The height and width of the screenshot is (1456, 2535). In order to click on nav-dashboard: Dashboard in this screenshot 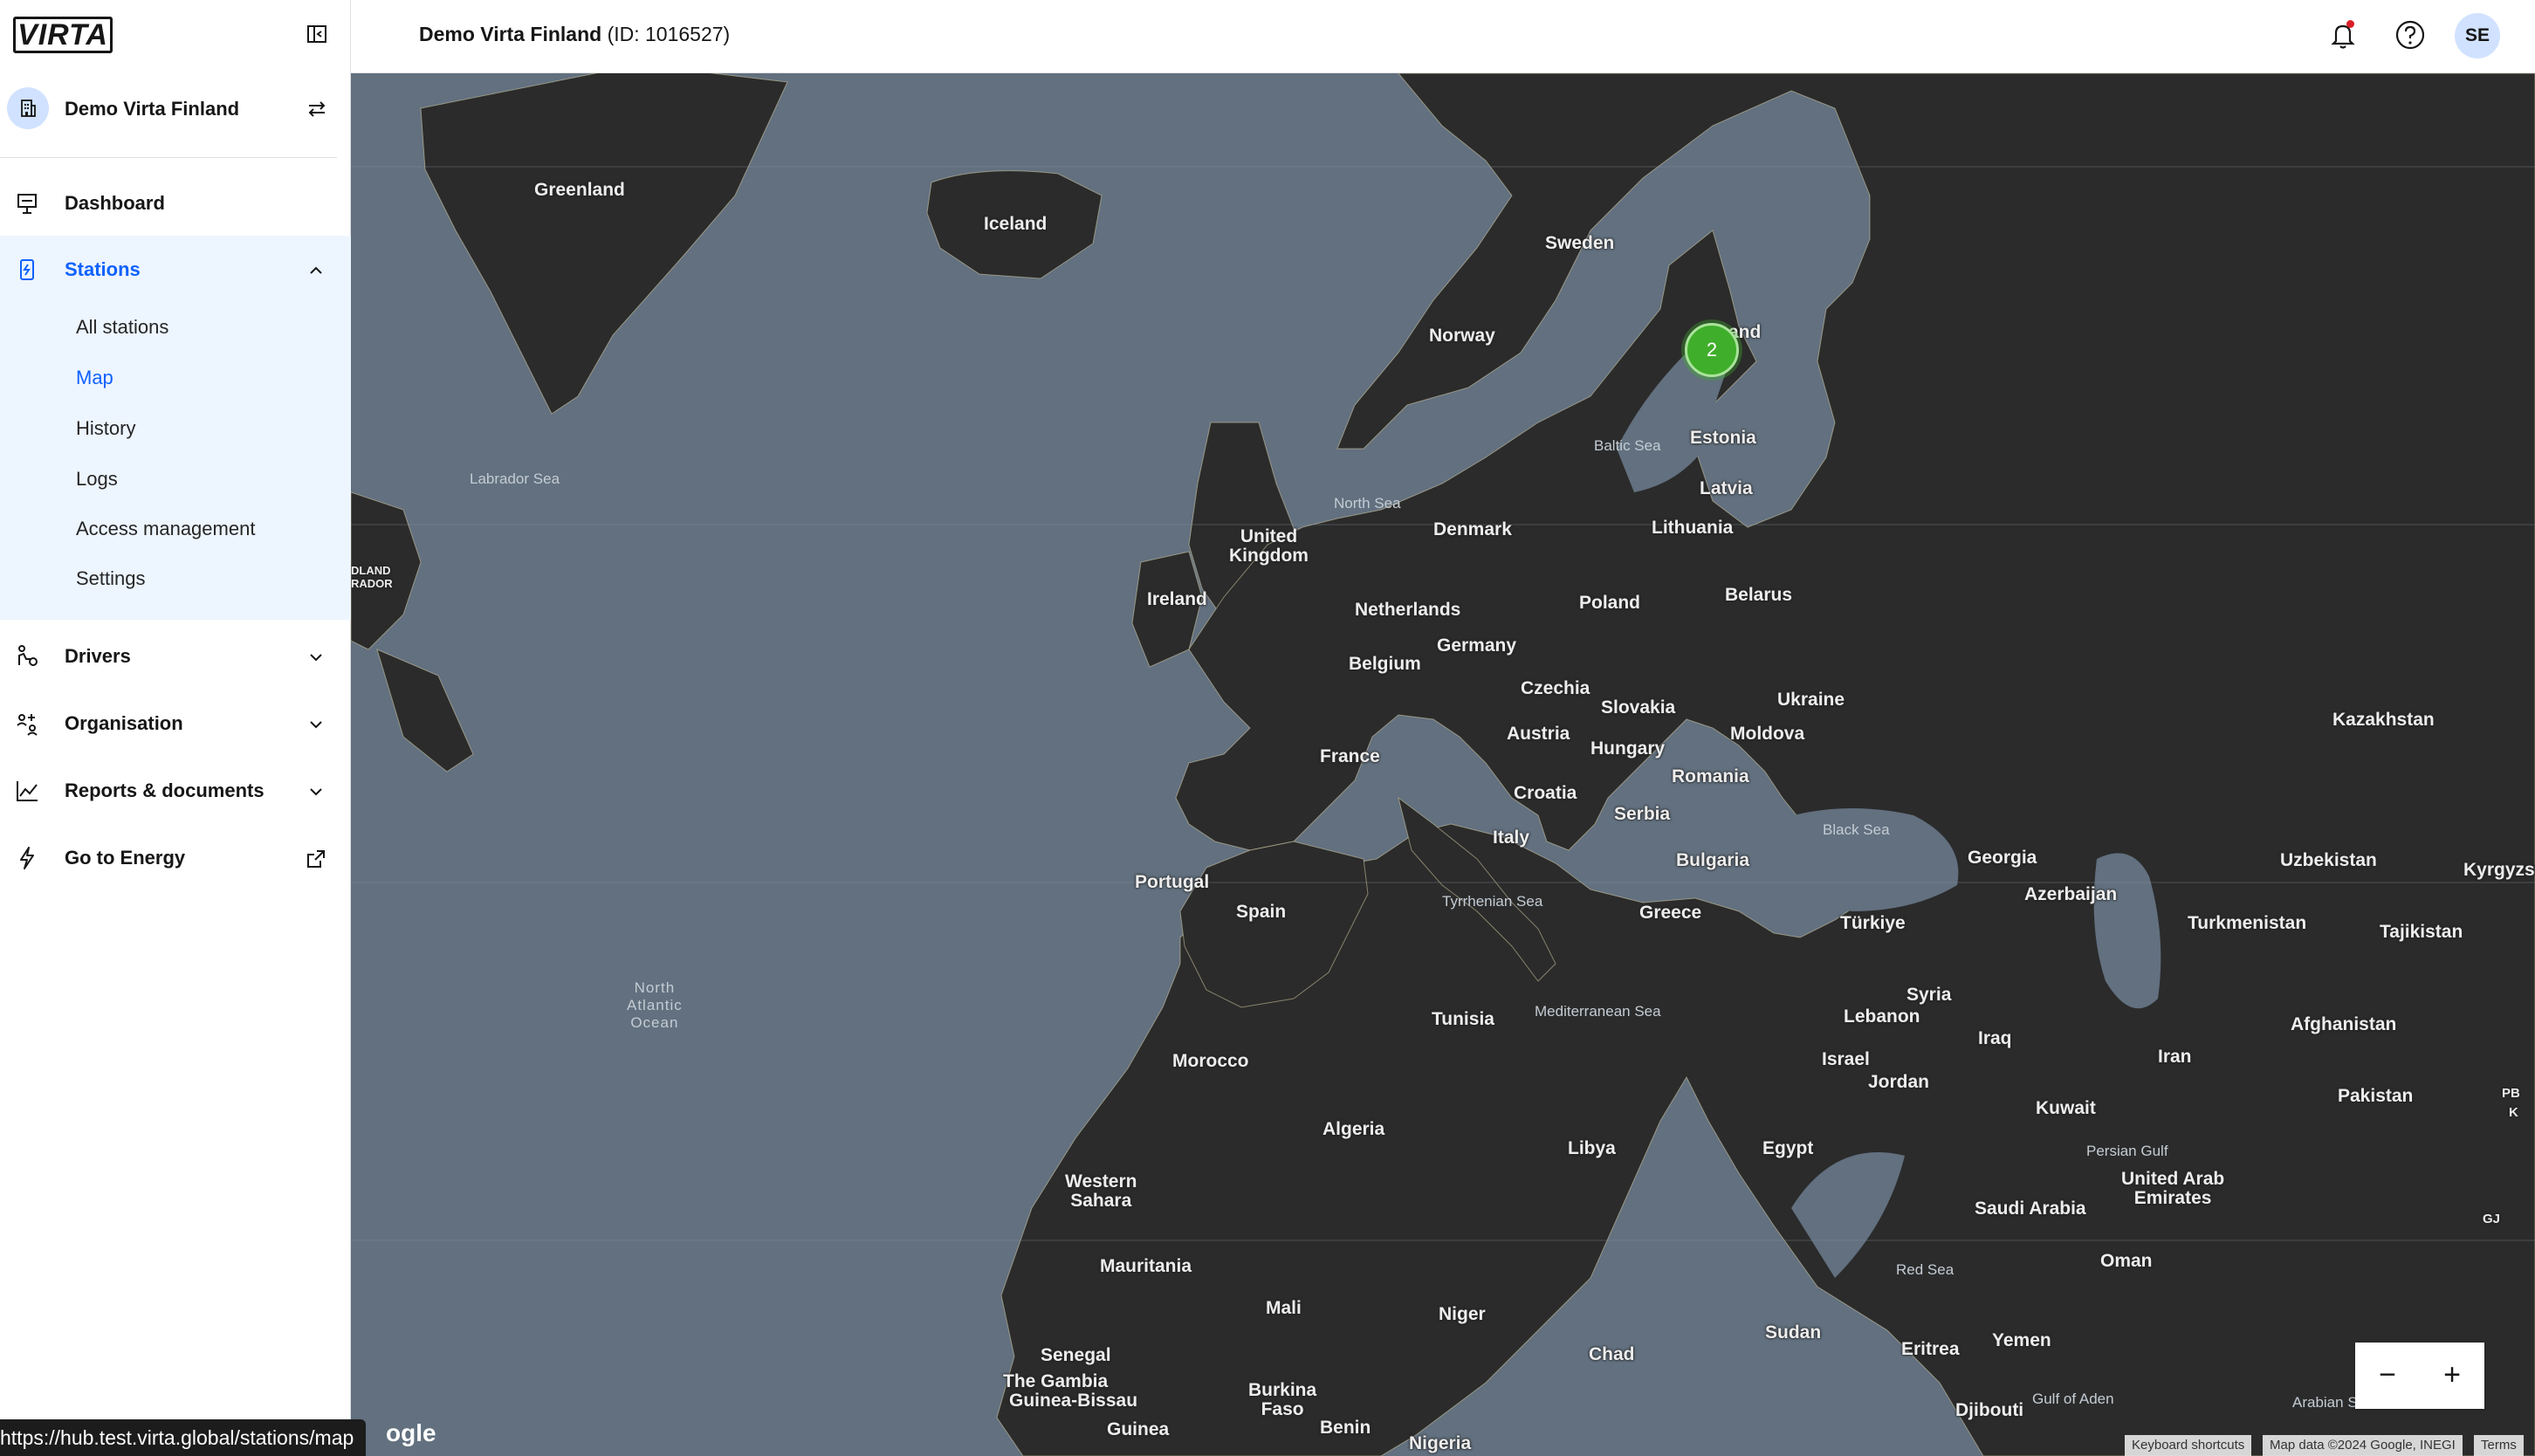, I will do `click(175, 202)`.